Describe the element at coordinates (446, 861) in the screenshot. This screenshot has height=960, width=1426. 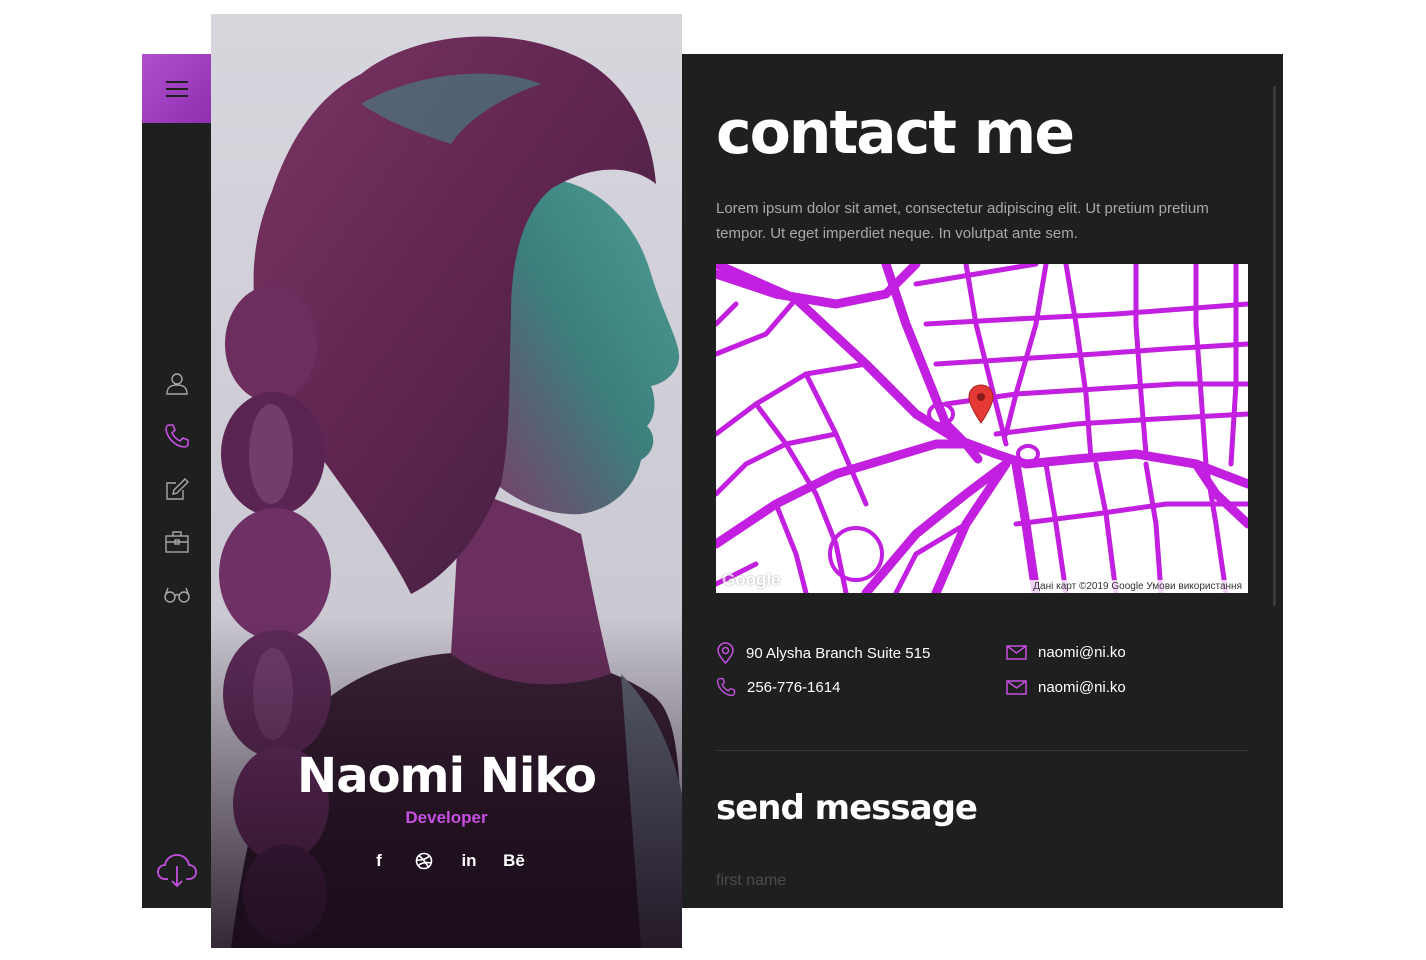
I see `social-links: f in Bē` at that location.